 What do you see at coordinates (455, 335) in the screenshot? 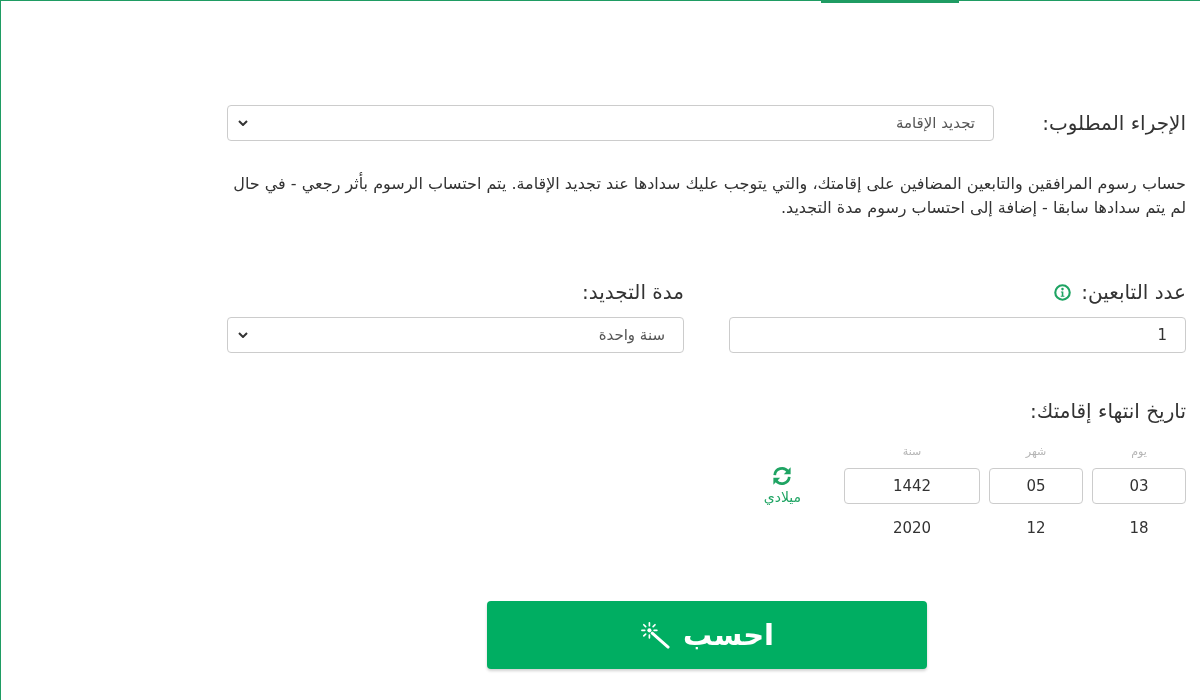
I see `renewal-period-select: سنة واحدة` at bounding box center [455, 335].